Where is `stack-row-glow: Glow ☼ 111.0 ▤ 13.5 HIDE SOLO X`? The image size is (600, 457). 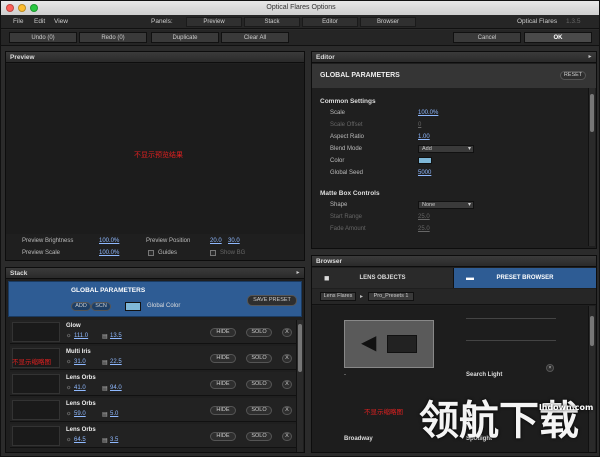
stack-row-glow: Glow ☼ 111.0 ▤ 13.5 HIDE SOLO X is located at coordinates (153, 332).